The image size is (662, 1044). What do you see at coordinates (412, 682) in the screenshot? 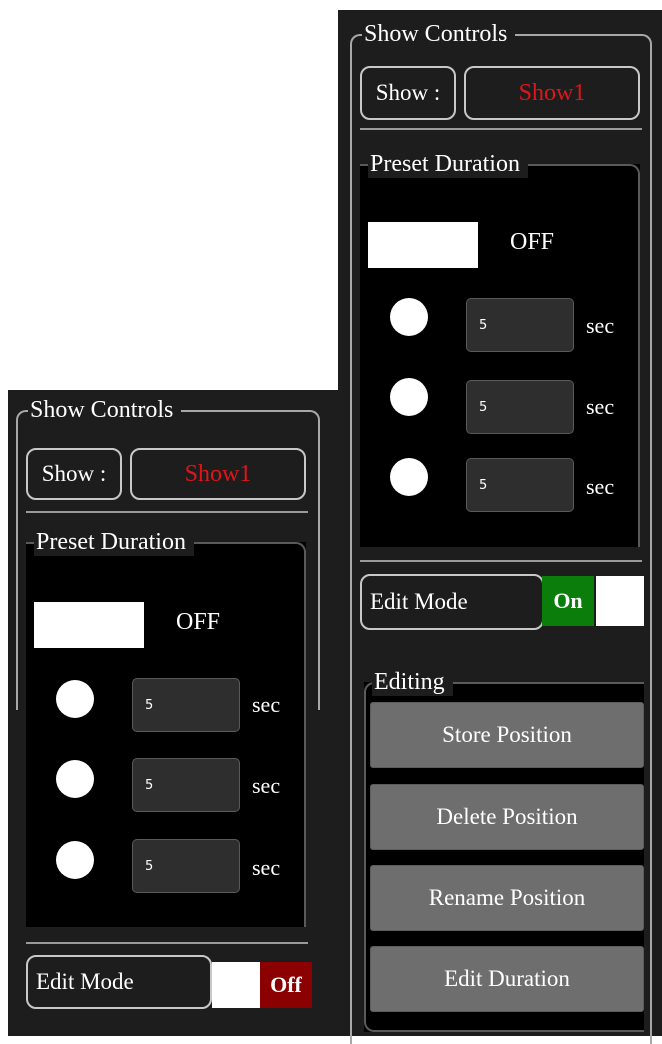
I see `editing-title: Editing` at bounding box center [412, 682].